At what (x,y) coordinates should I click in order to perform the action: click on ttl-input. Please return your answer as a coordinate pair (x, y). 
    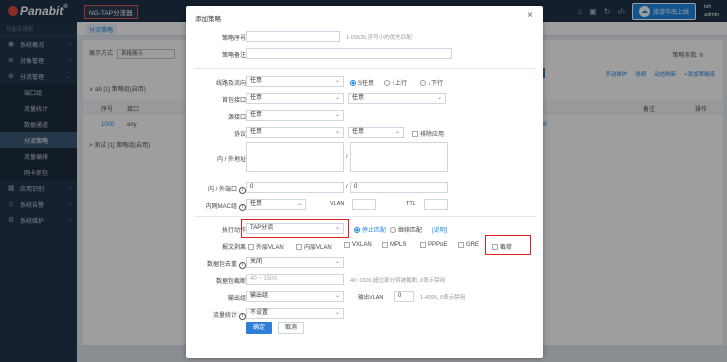
    Looking at the image, I should click on (436, 204).